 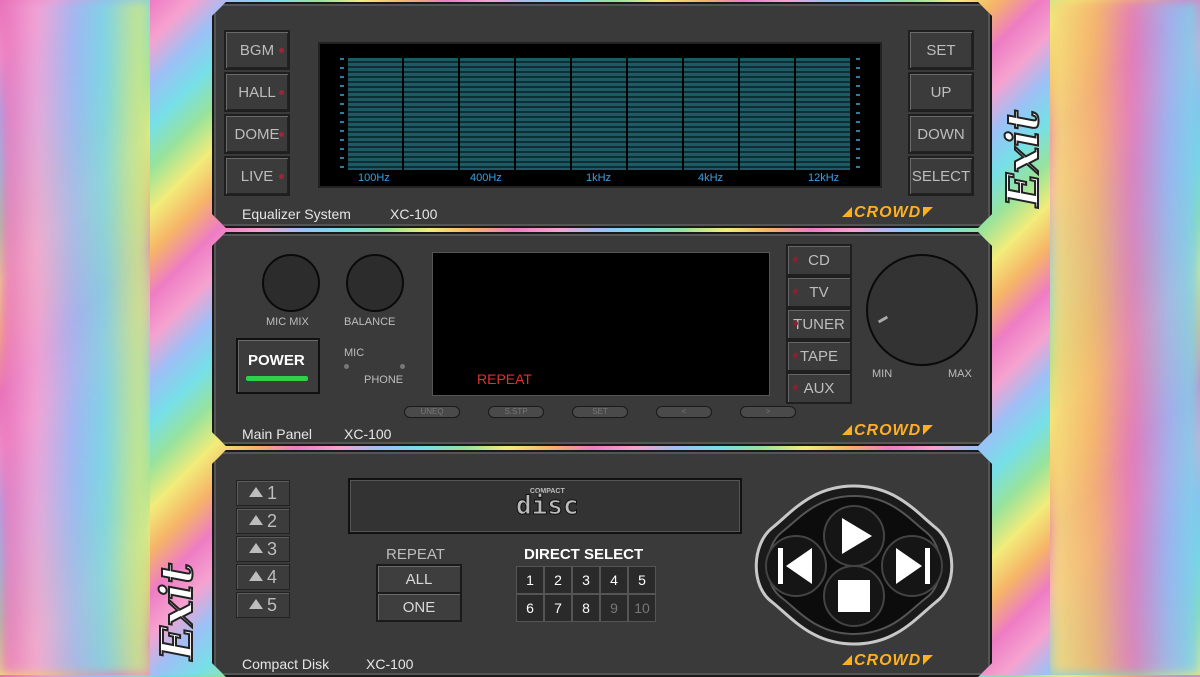 What do you see at coordinates (768, 412) in the screenshot?
I see `function-button-5: >` at bounding box center [768, 412].